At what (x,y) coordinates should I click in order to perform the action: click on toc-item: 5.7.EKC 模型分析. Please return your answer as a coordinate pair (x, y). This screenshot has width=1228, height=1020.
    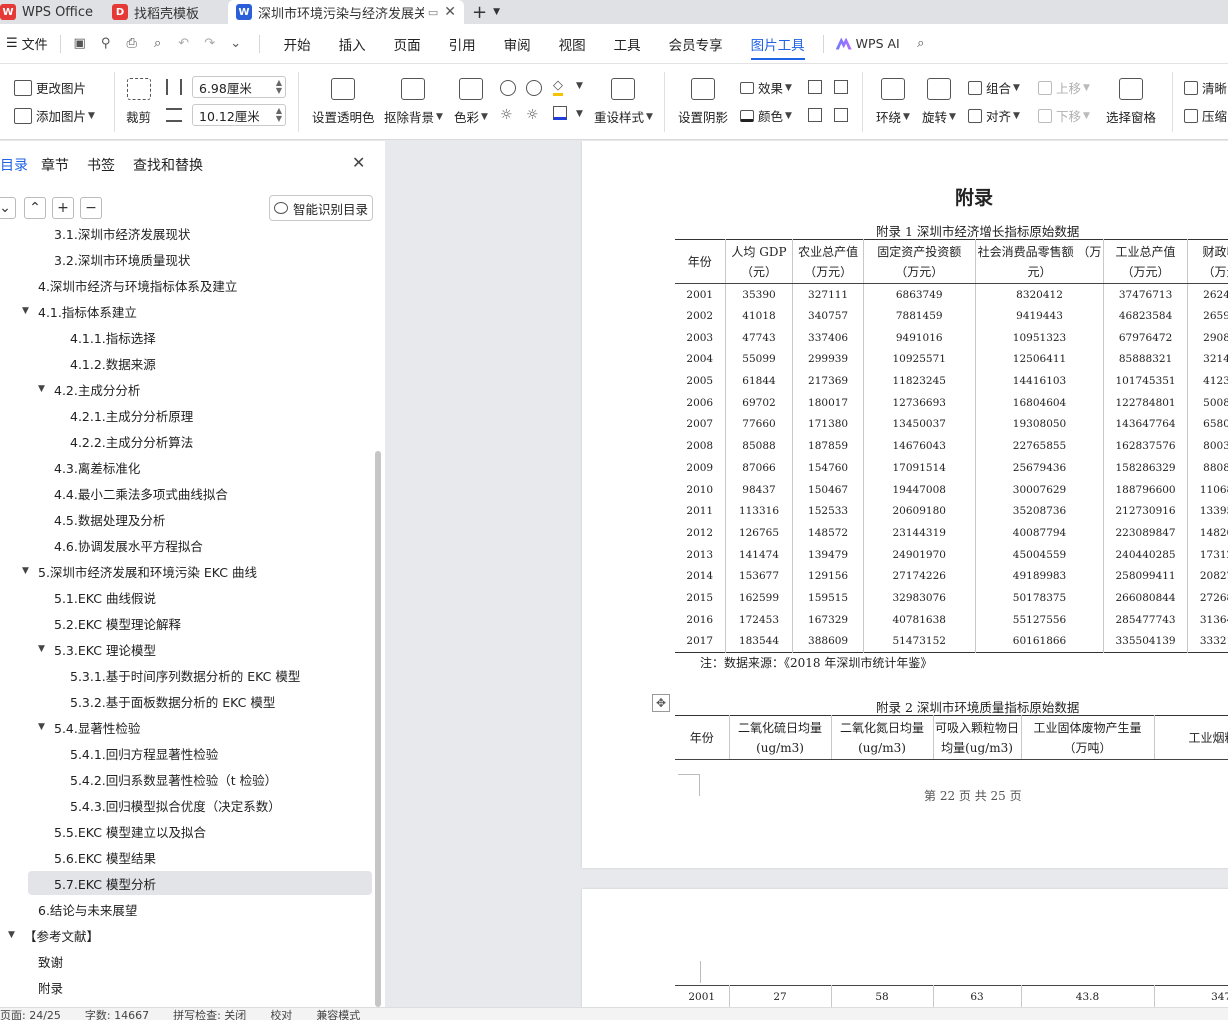
    Looking at the image, I should click on (200, 883).